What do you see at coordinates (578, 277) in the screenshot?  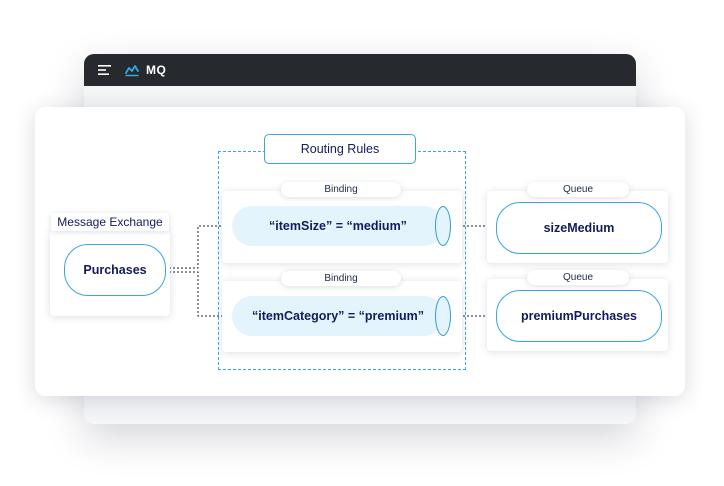 I see `queue-tab-2: Queue` at bounding box center [578, 277].